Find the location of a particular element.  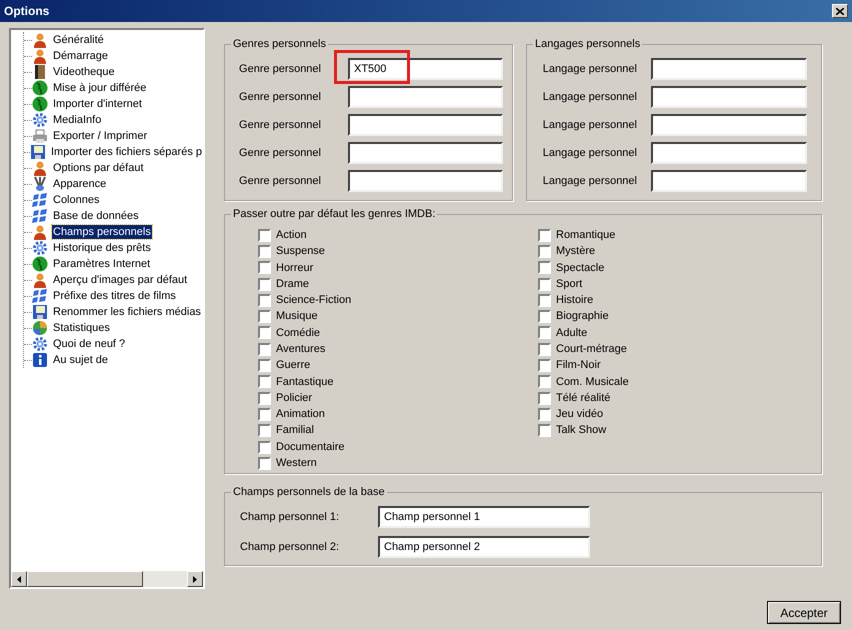

close-icon is located at coordinates (840, 11).